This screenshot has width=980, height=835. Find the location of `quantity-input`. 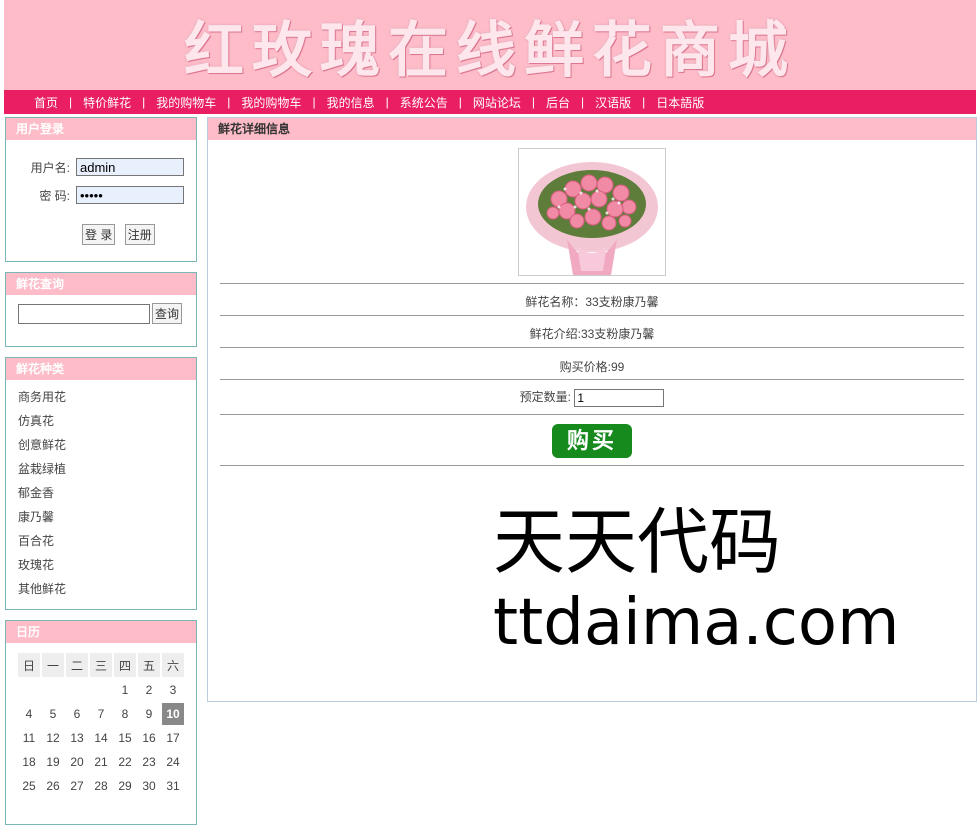

quantity-input is located at coordinates (619, 397).